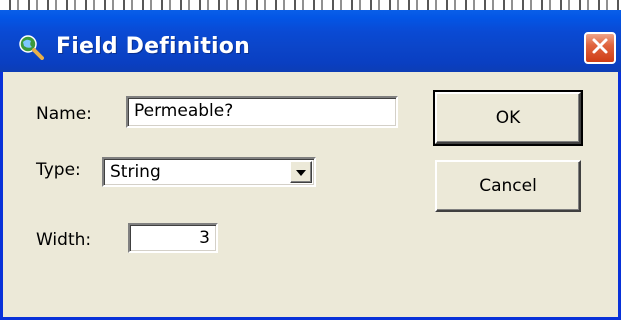 This screenshot has width=621, height=320. I want to click on type-dropdown-value: String, so click(135, 172).